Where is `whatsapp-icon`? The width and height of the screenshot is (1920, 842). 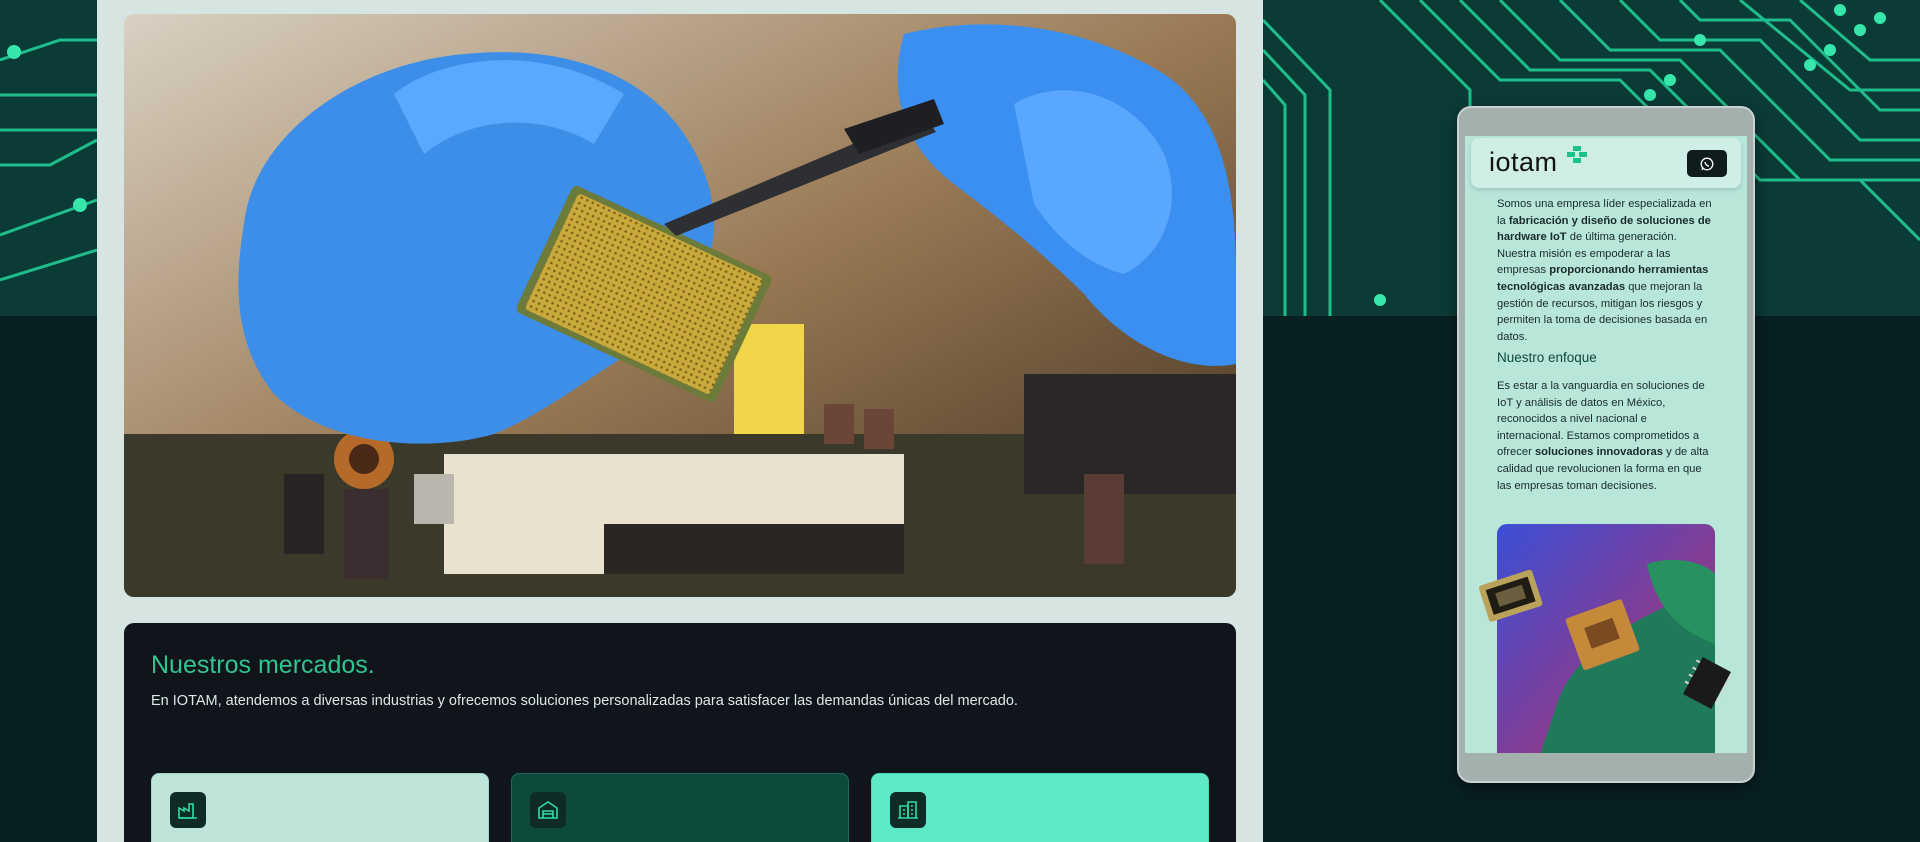 whatsapp-icon is located at coordinates (1707, 163).